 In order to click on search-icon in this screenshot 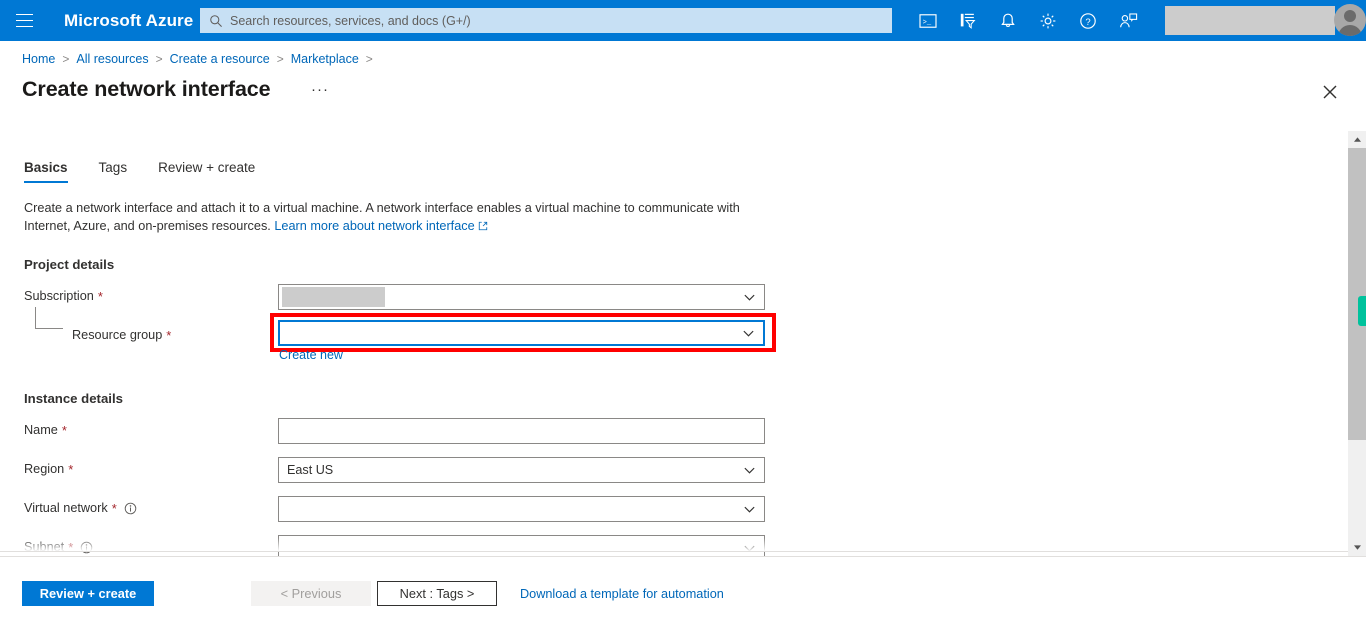, I will do `click(216, 21)`.